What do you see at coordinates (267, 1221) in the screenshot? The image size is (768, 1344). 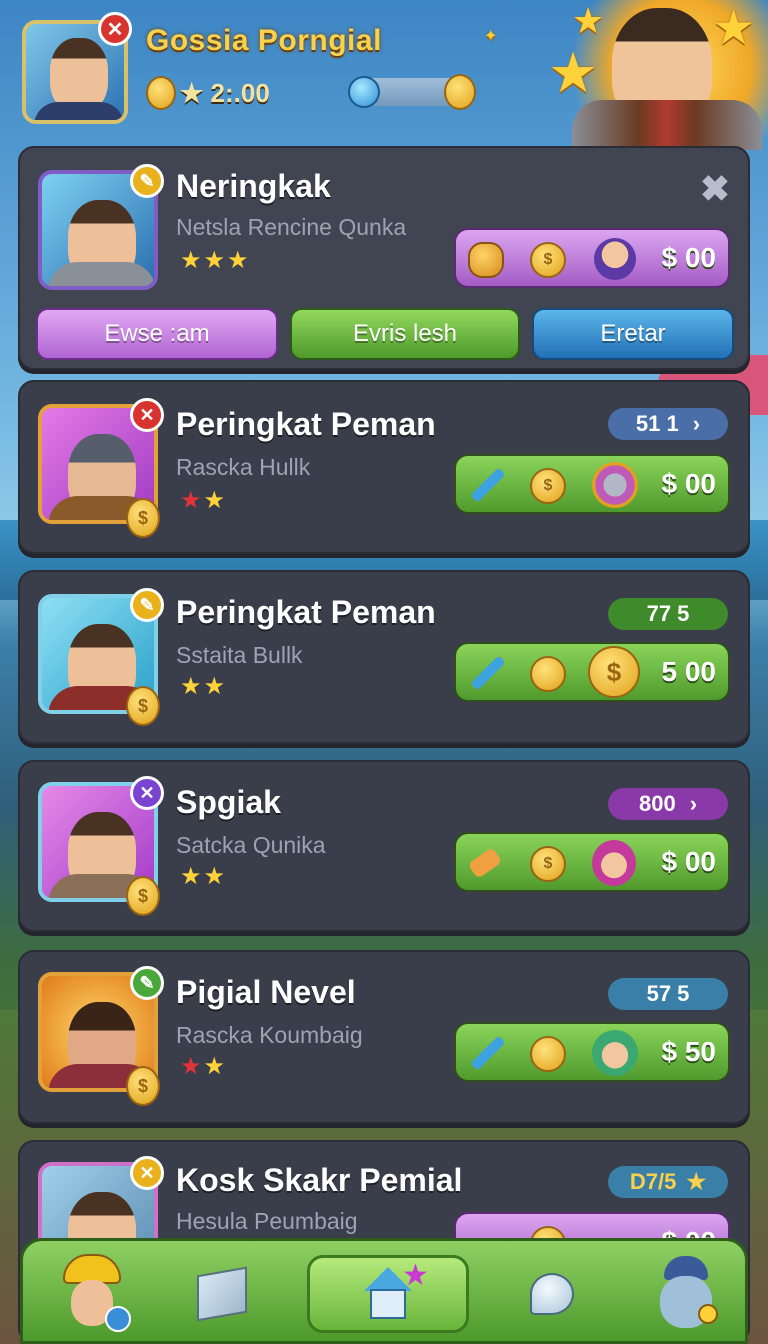 I see `card-subtitle: Hesula Peumbaig` at bounding box center [267, 1221].